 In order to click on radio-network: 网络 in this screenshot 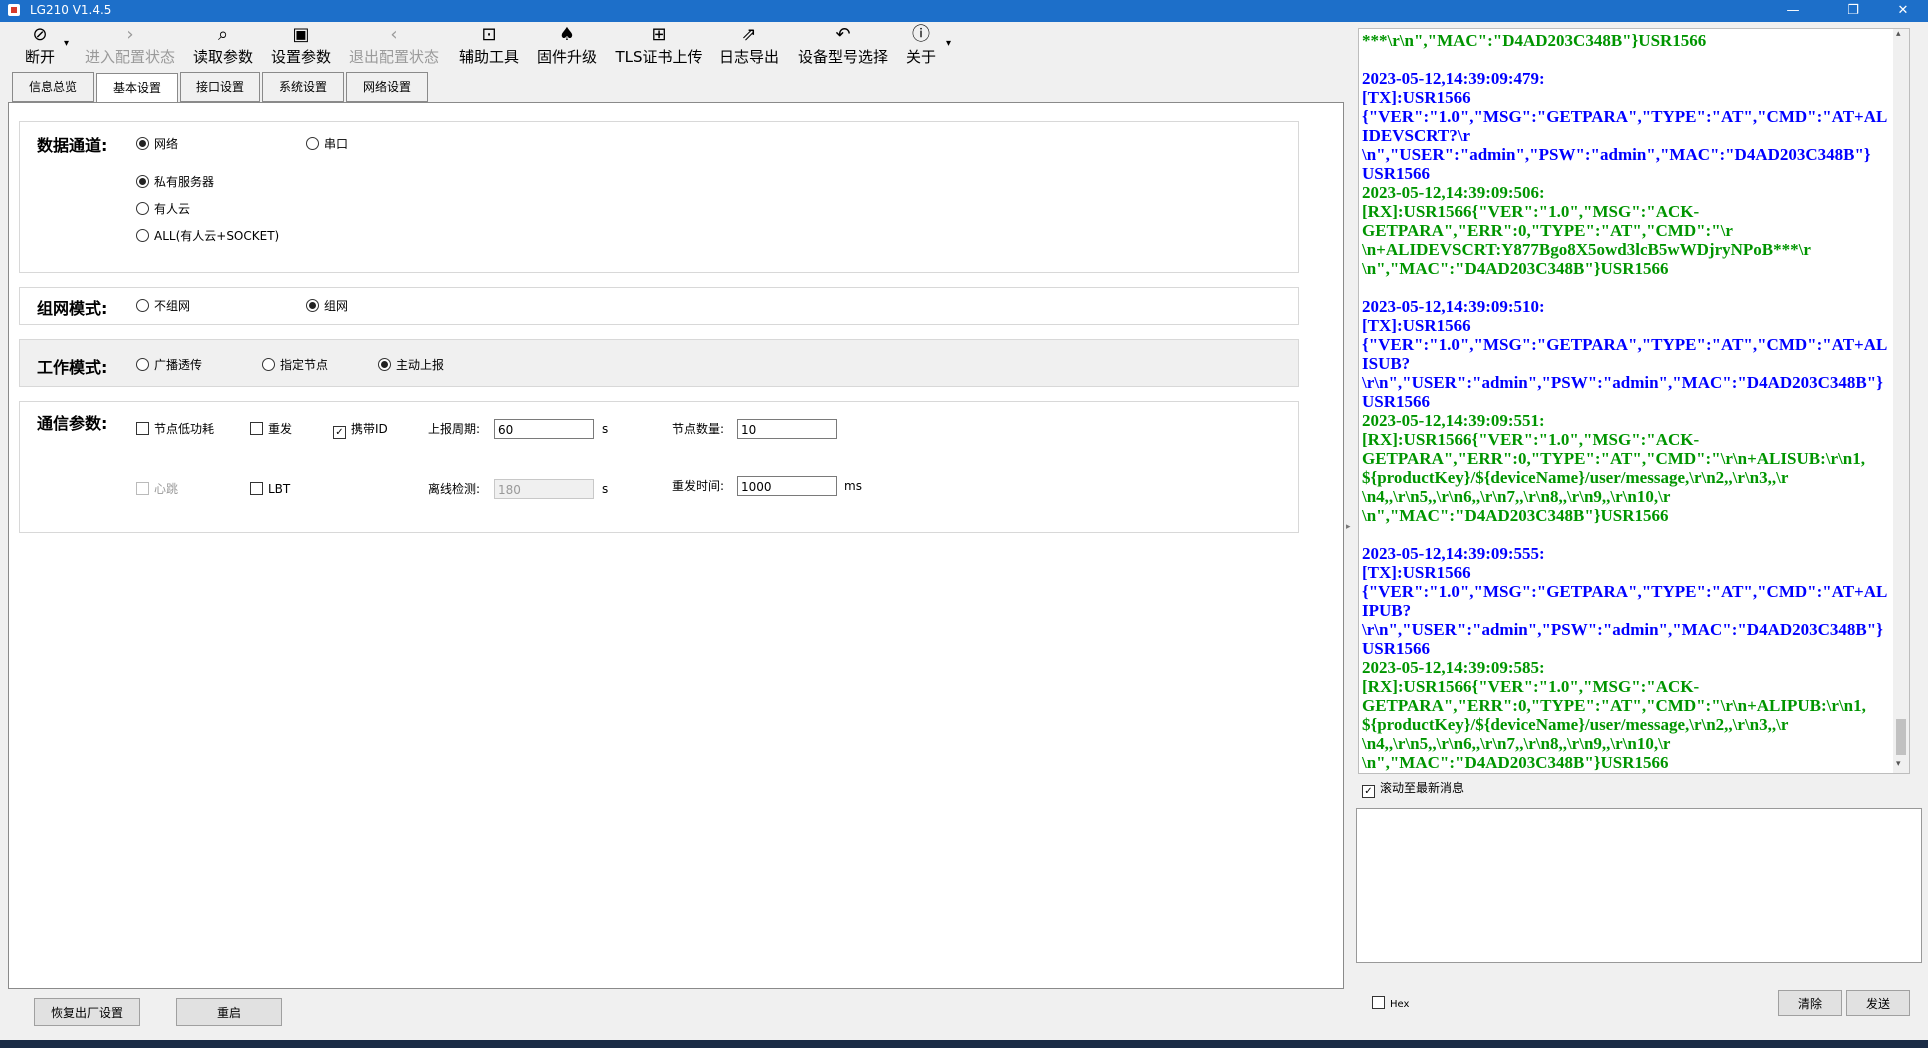, I will do `click(157, 144)`.